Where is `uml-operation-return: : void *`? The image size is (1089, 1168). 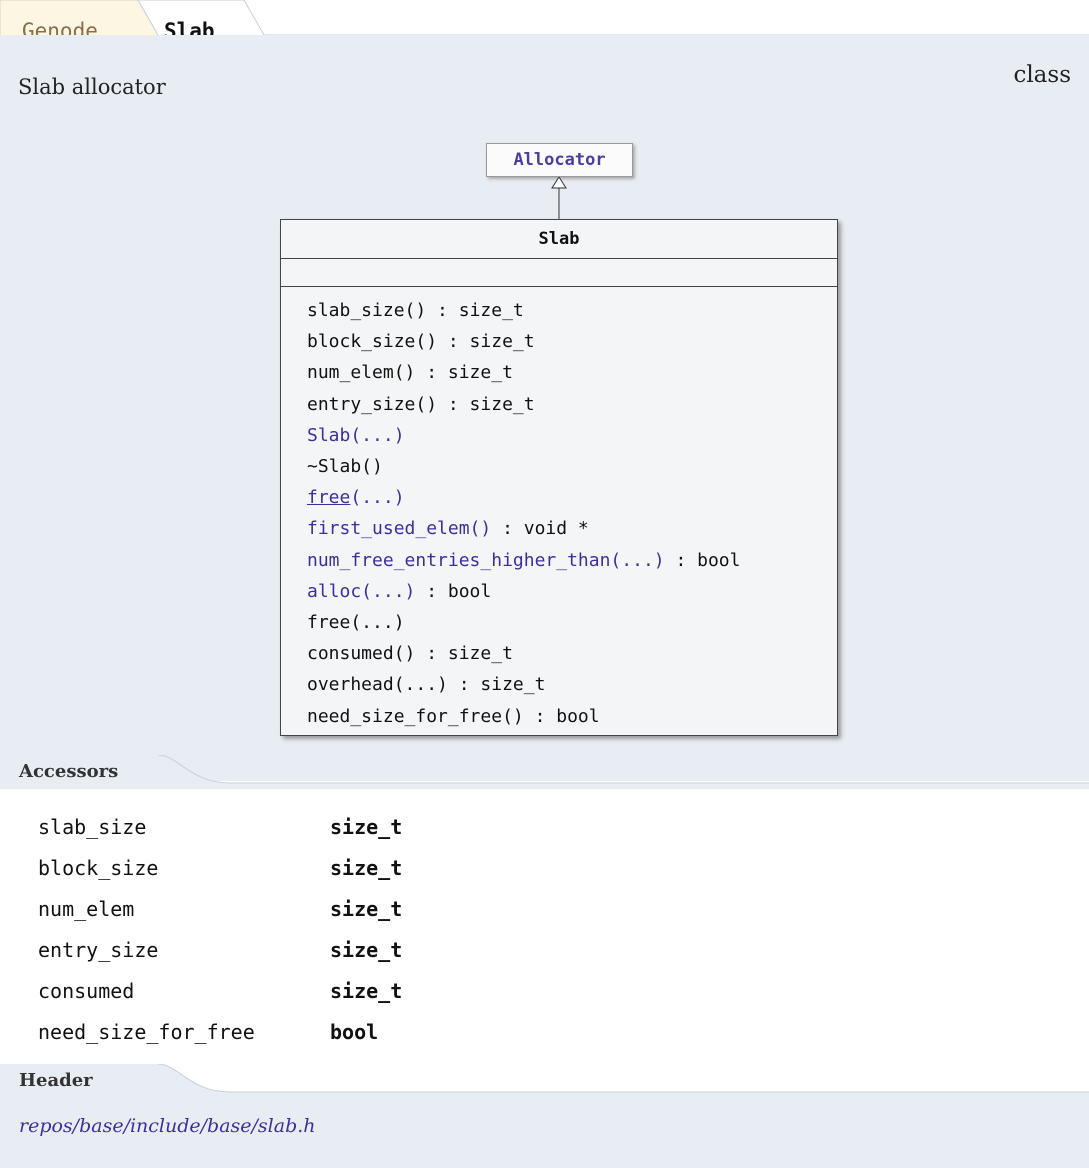 uml-operation-return: : void * is located at coordinates (540, 529).